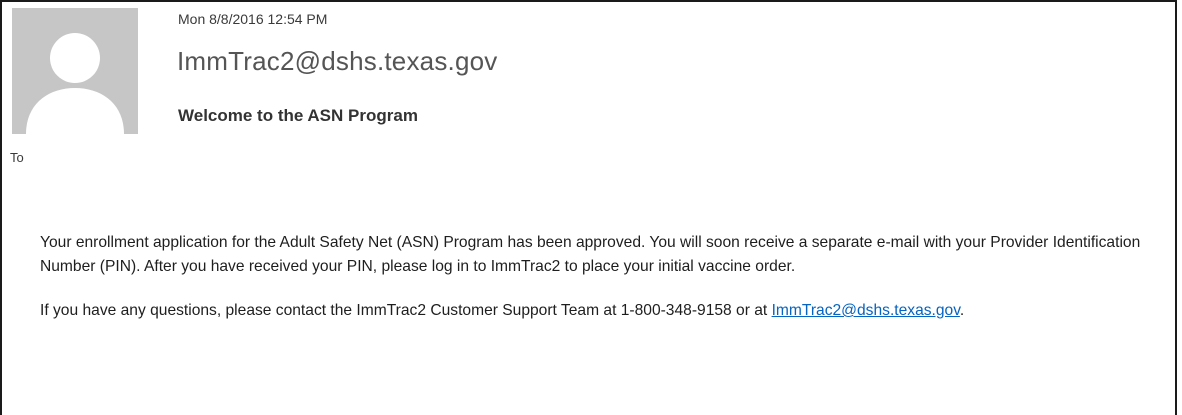 The width and height of the screenshot is (1182, 415). I want to click on message-date: Mon 8/8/2016 12:54 PM, so click(253, 19).